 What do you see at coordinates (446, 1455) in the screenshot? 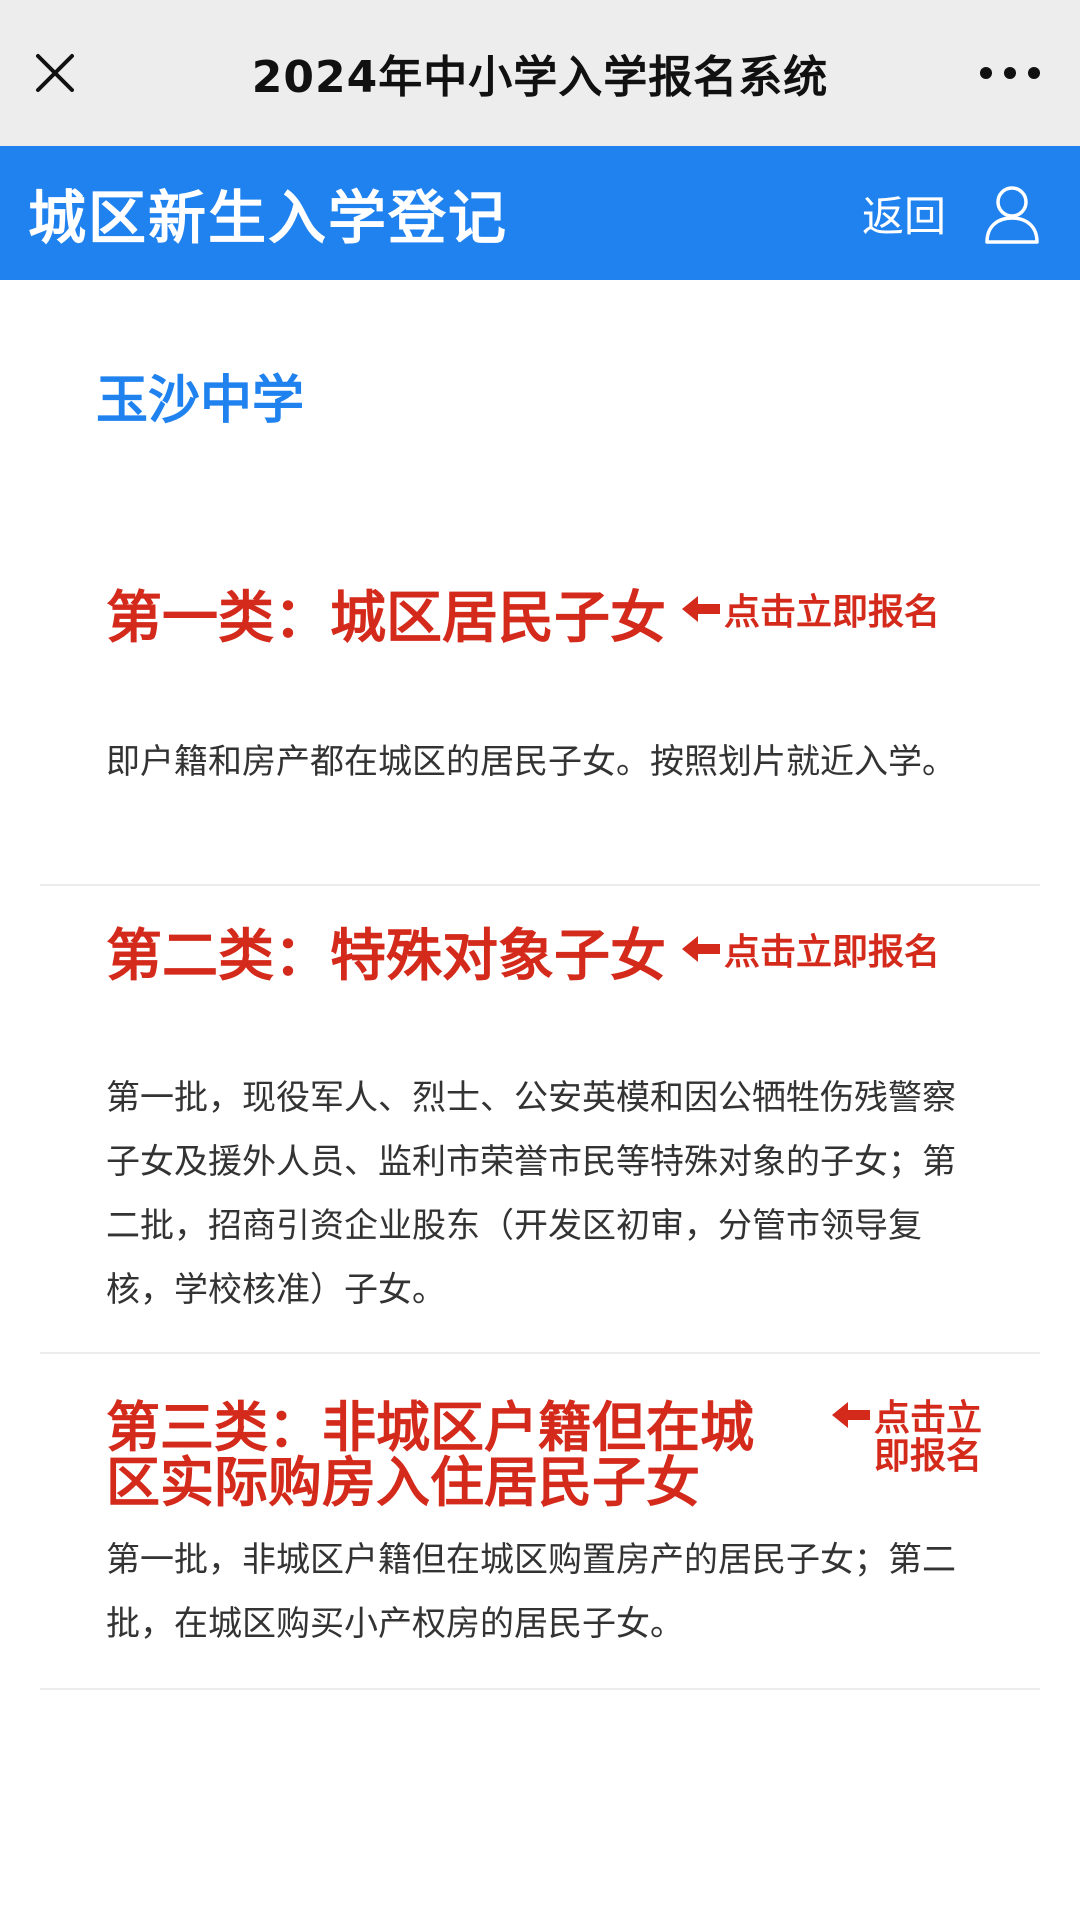
I see `category-title: 第三类：非城区户籍但在城区实际购房入住居民子女` at bounding box center [446, 1455].